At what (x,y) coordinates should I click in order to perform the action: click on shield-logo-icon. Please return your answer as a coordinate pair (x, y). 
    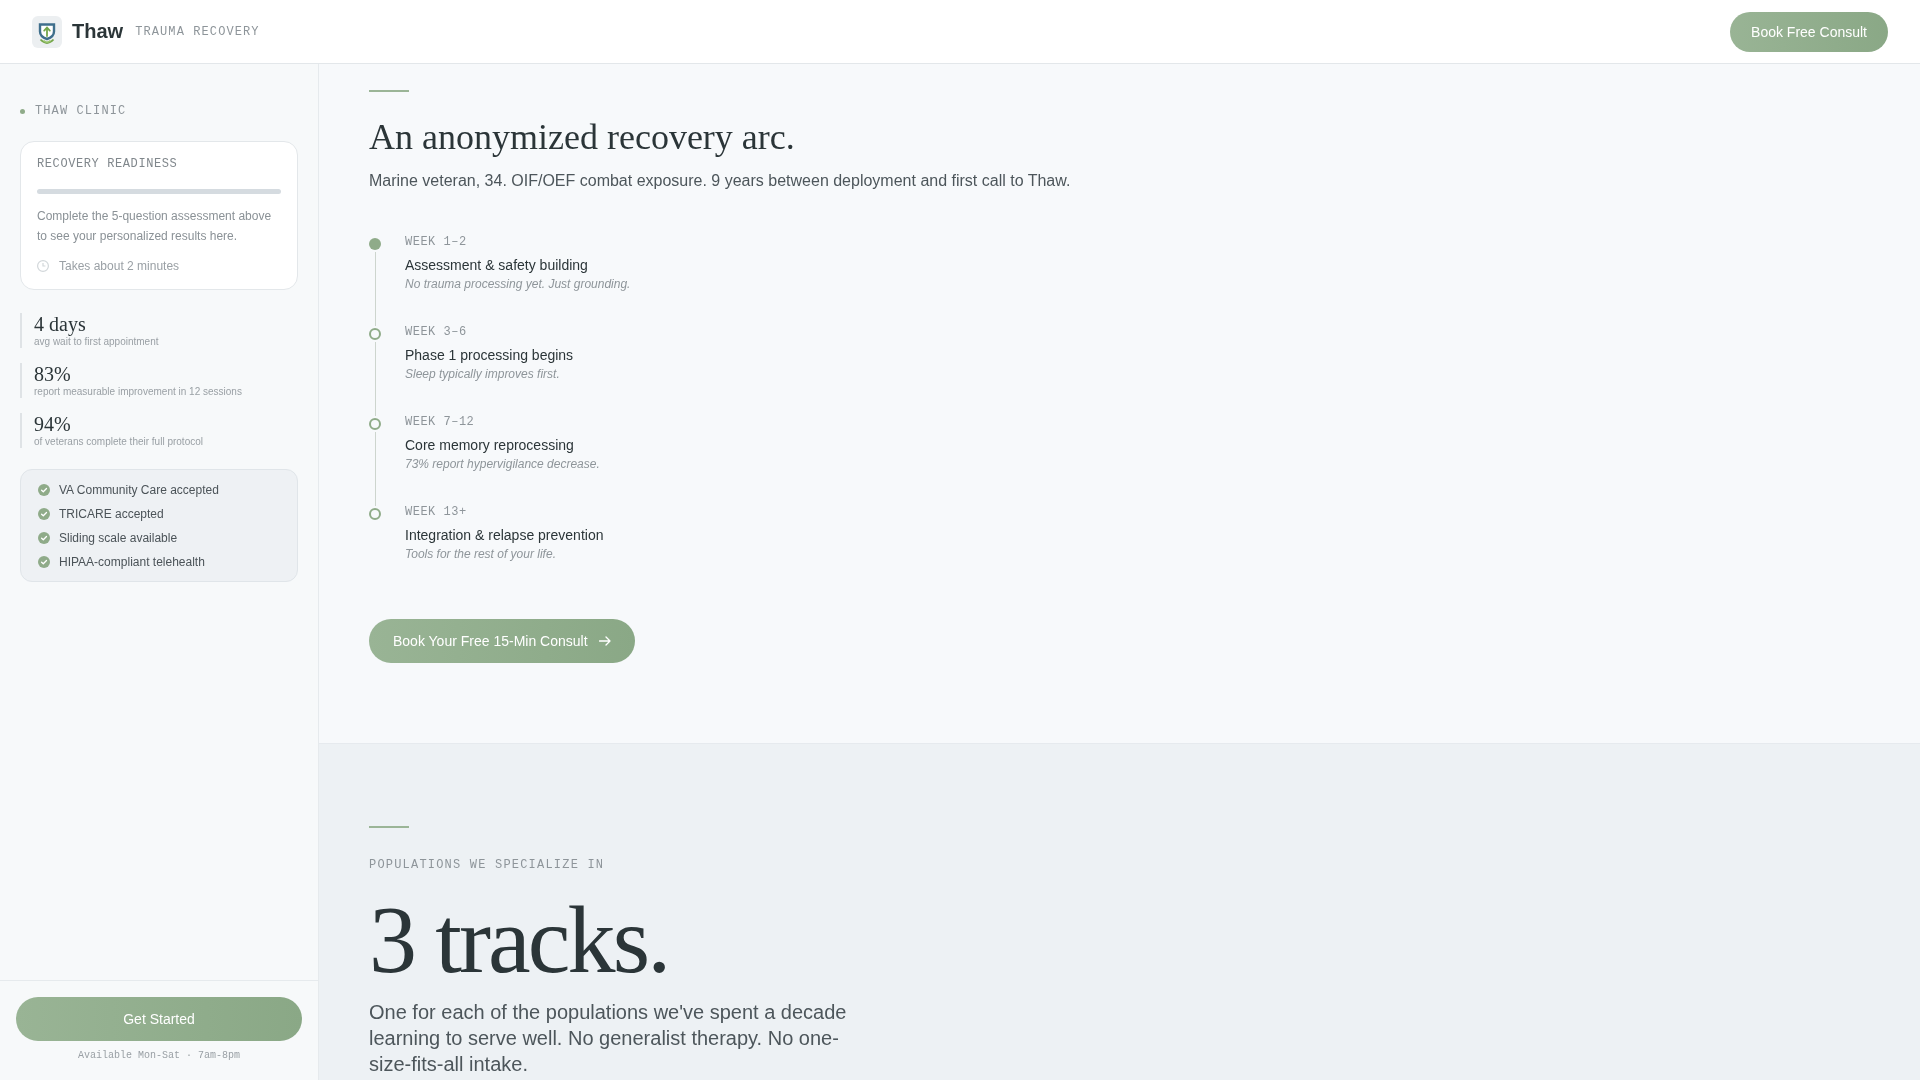
    Looking at the image, I should click on (47, 31).